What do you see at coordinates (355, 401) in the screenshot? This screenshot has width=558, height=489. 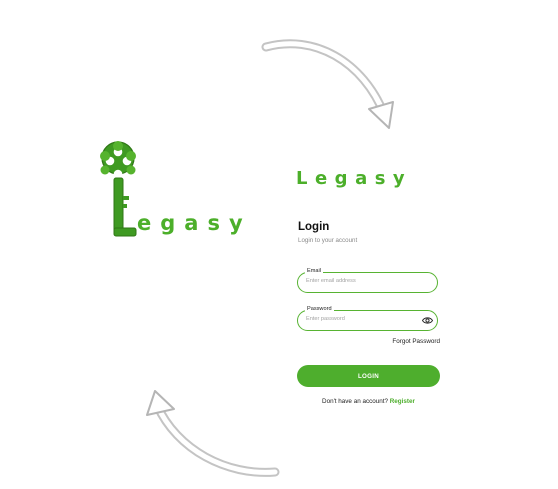 I see `register-prompt: Don't have an account?` at bounding box center [355, 401].